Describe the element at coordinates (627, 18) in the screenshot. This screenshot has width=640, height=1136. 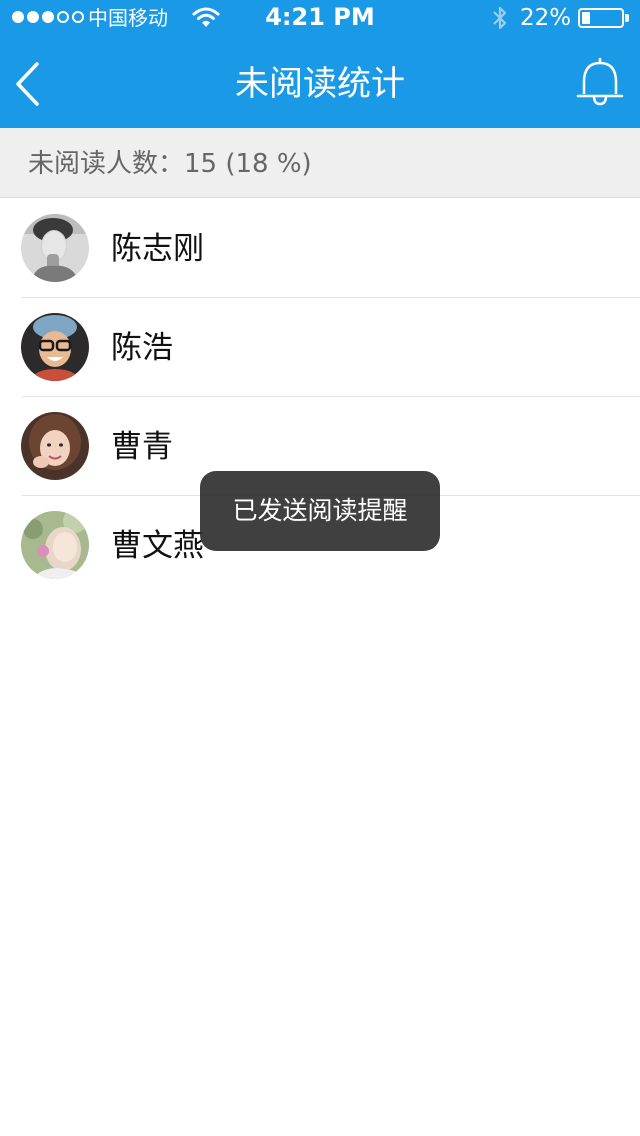
I see `battery-terminal` at that location.